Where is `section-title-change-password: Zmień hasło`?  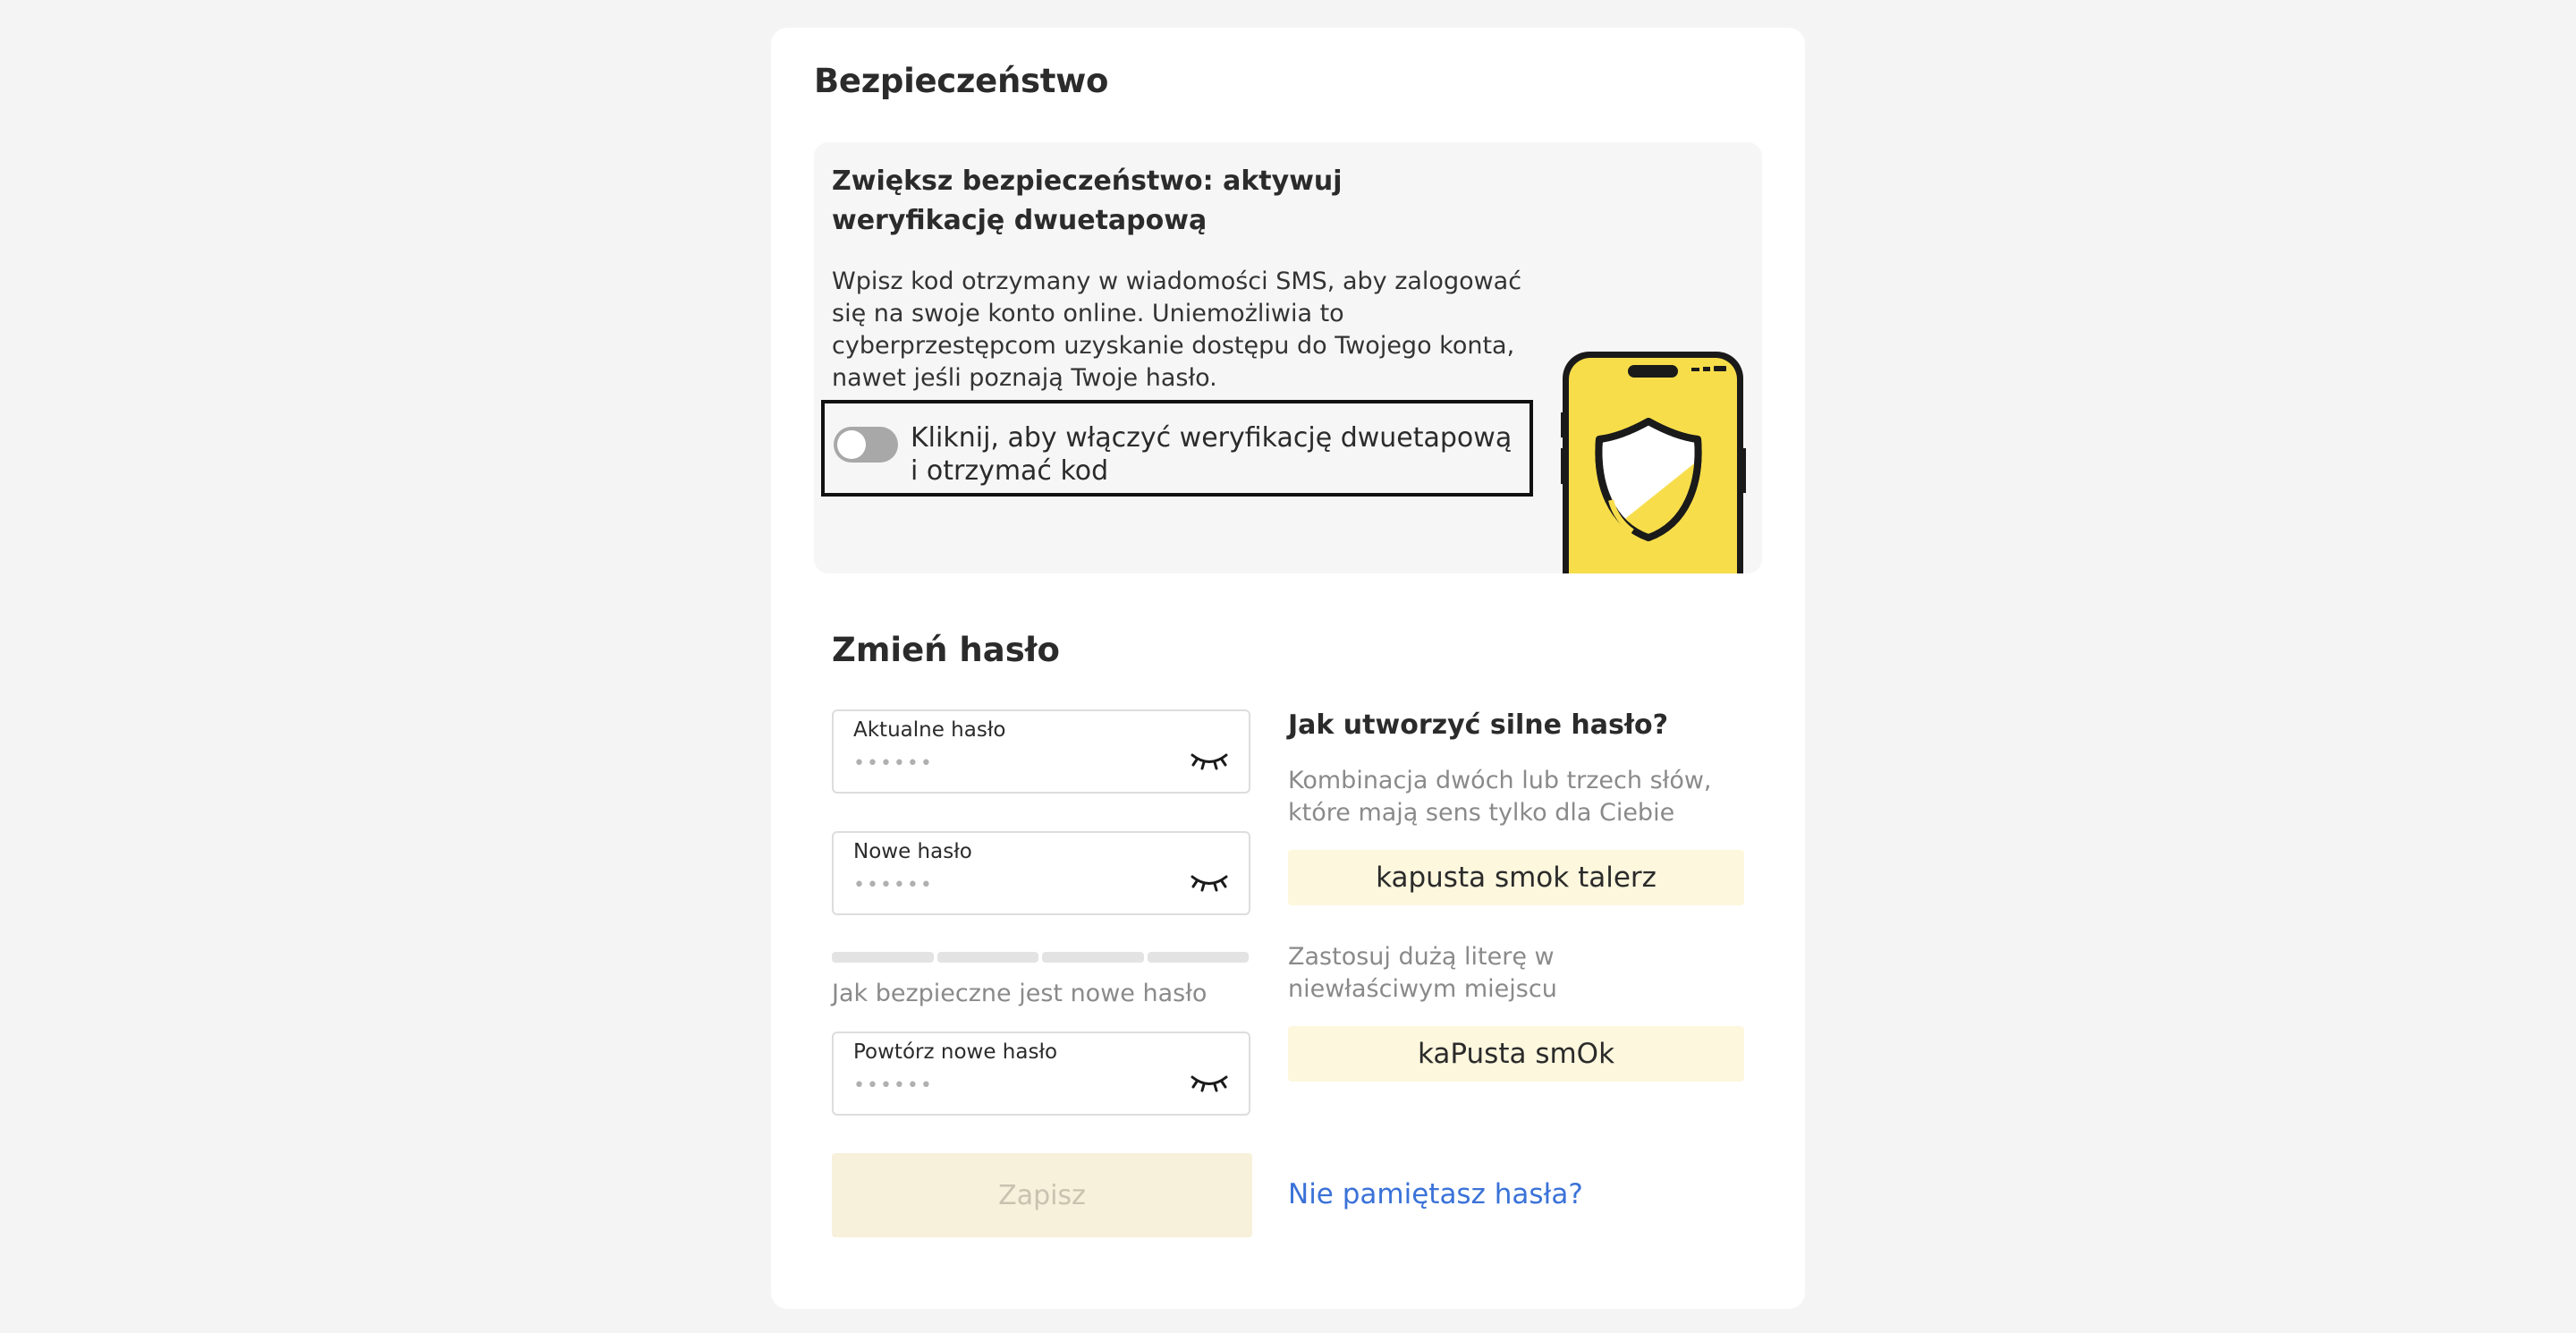
section-title-change-password: Zmień hasło is located at coordinates (946, 650).